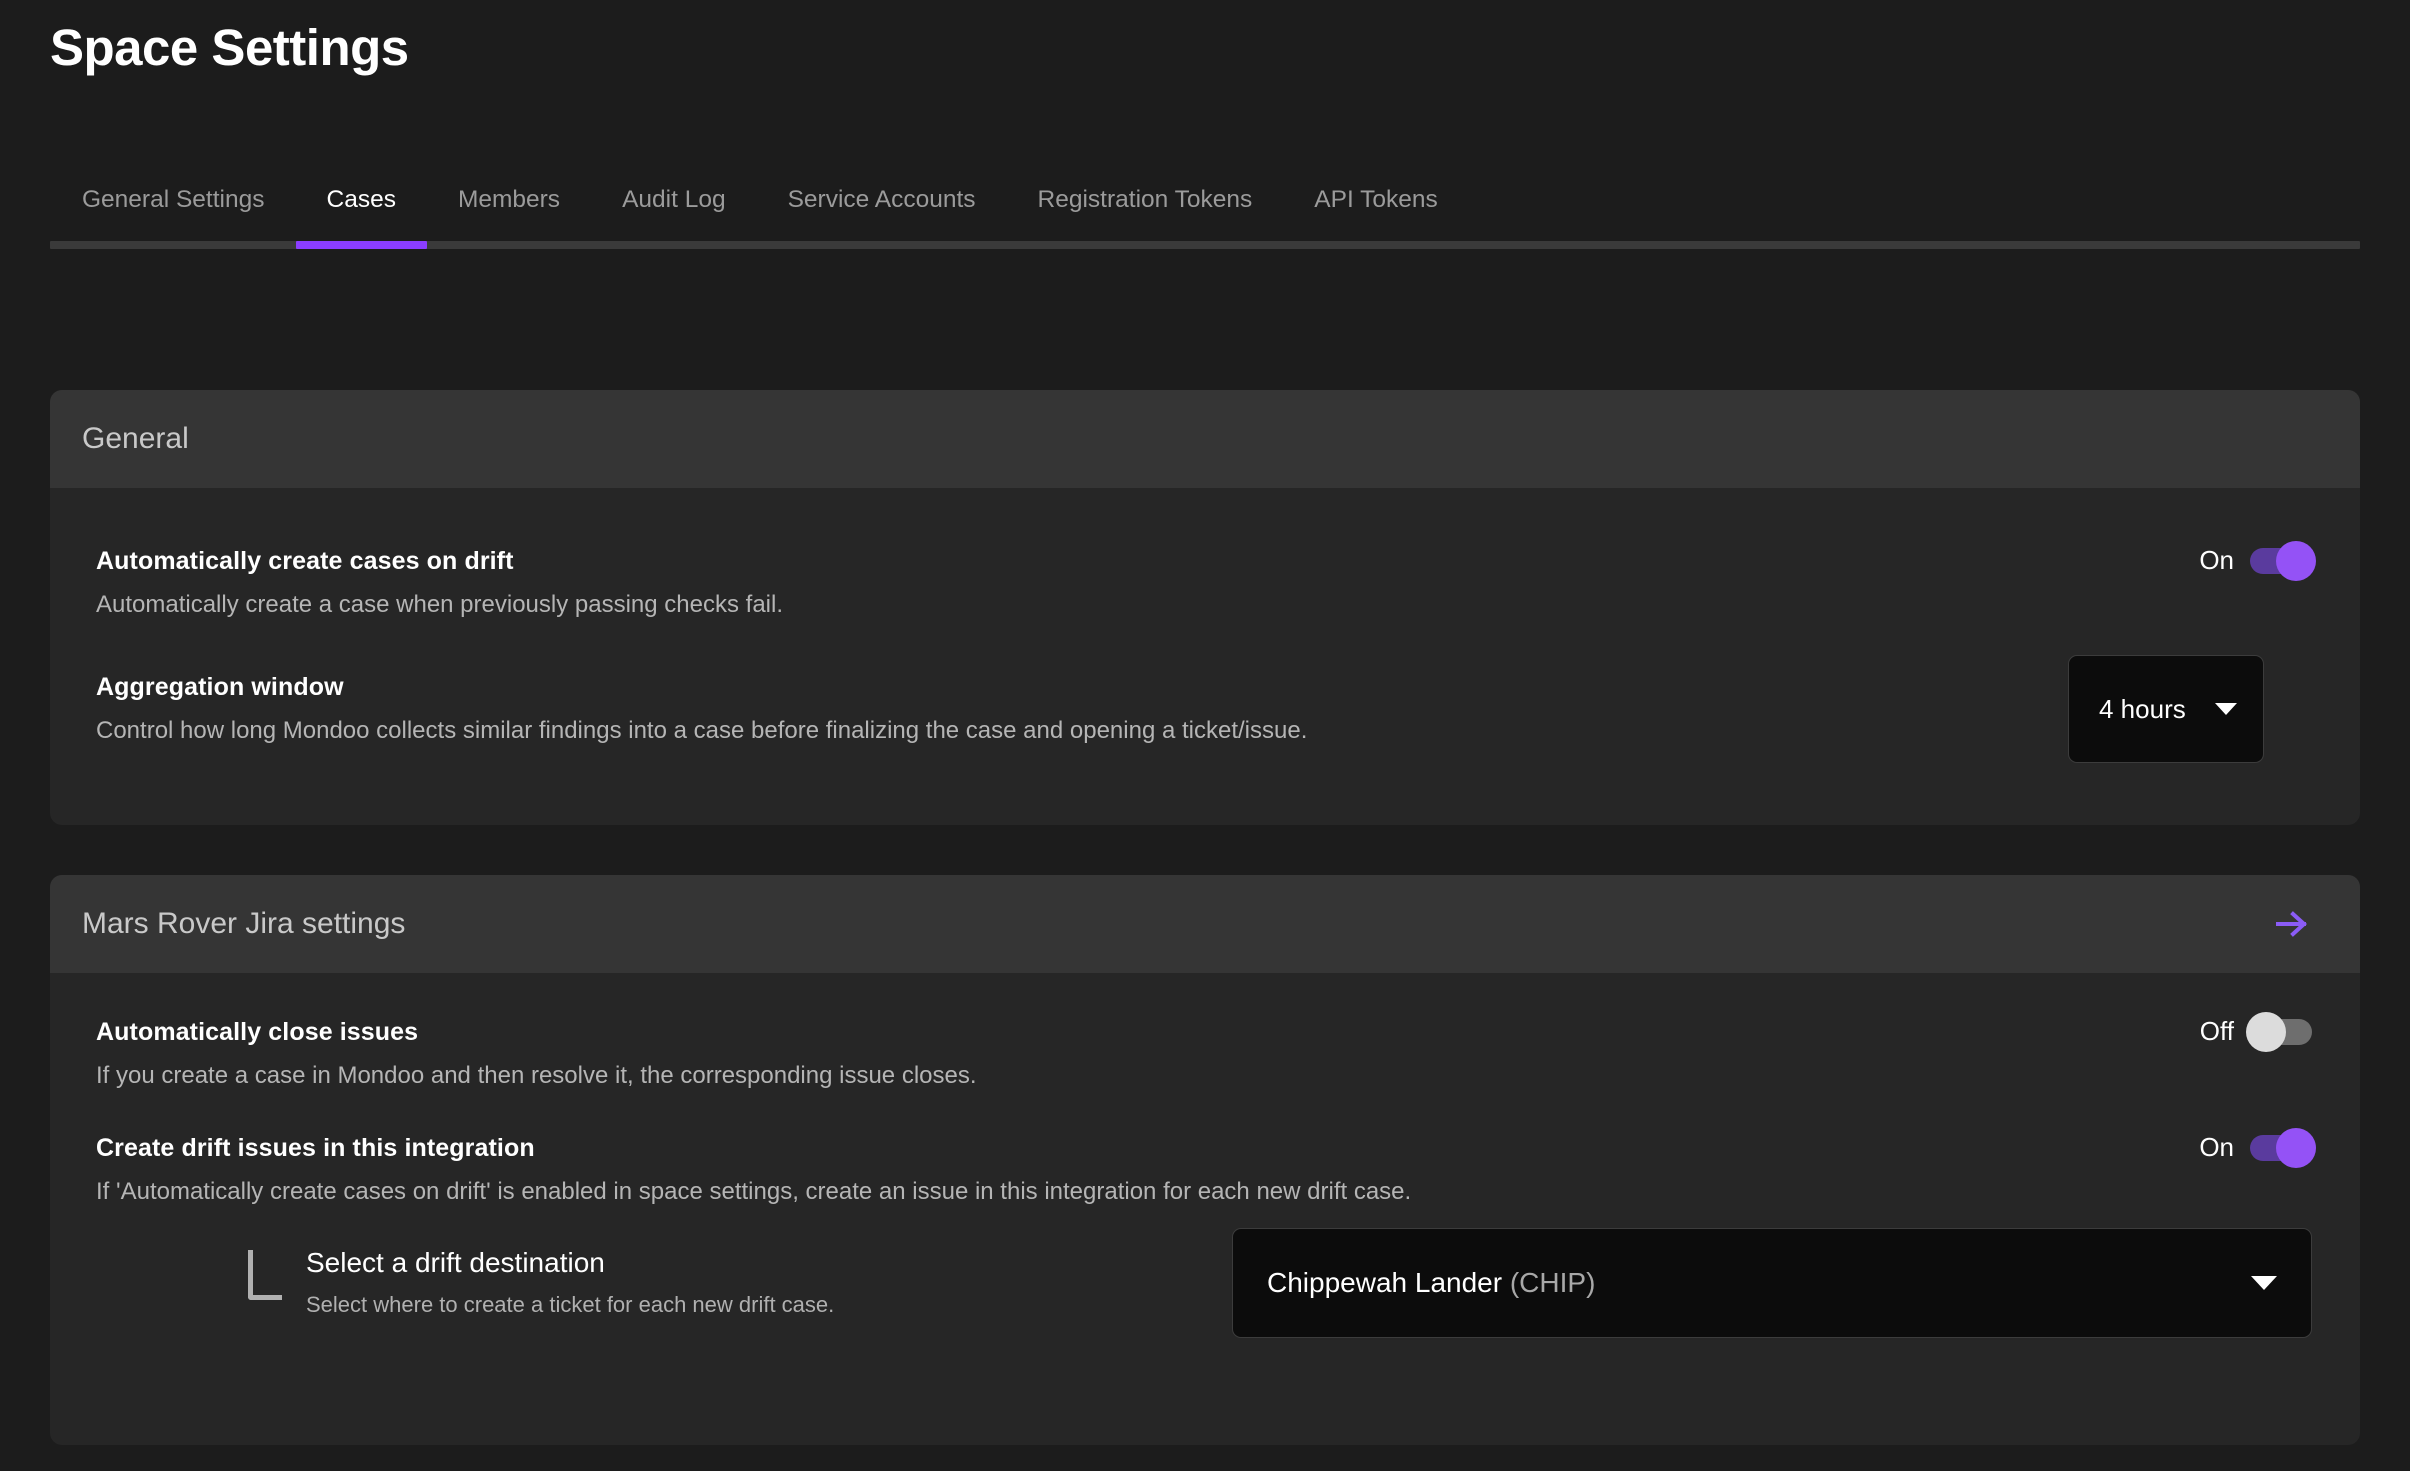 This screenshot has width=2410, height=1471. What do you see at coordinates (135, 438) in the screenshot?
I see `general-card-title: General` at bounding box center [135, 438].